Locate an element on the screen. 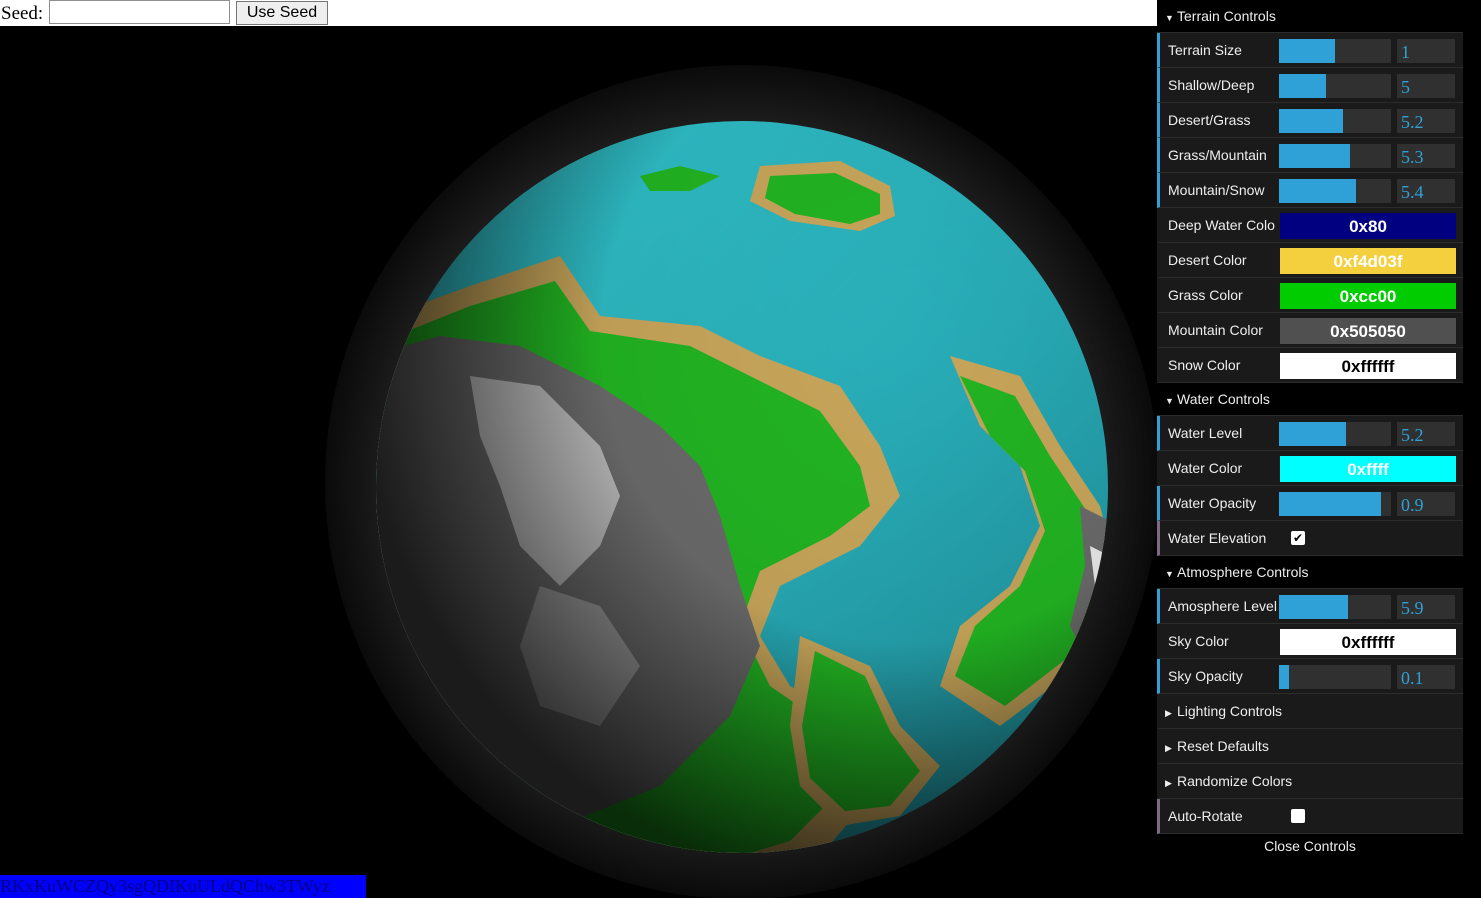  water-opacity-slider is located at coordinates (1335, 504).